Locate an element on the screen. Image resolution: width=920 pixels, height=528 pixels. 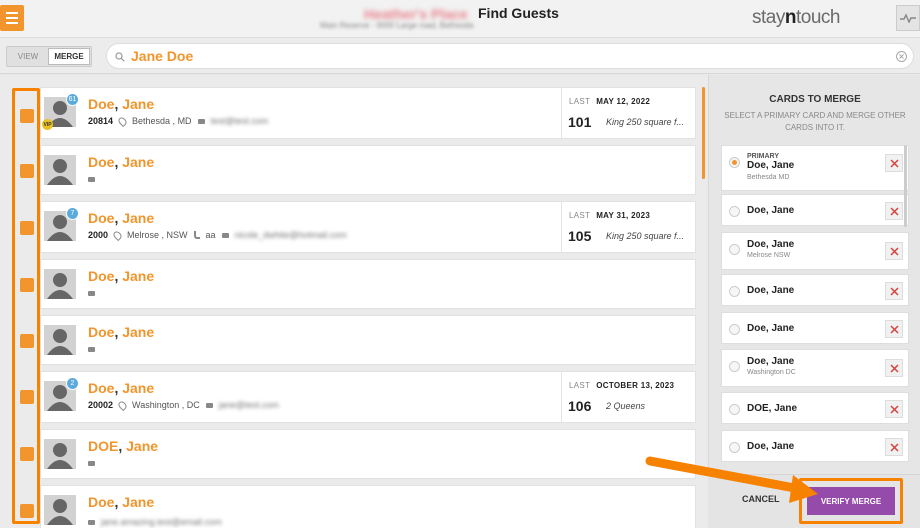
phone-icon is located at coordinates (196, 235).